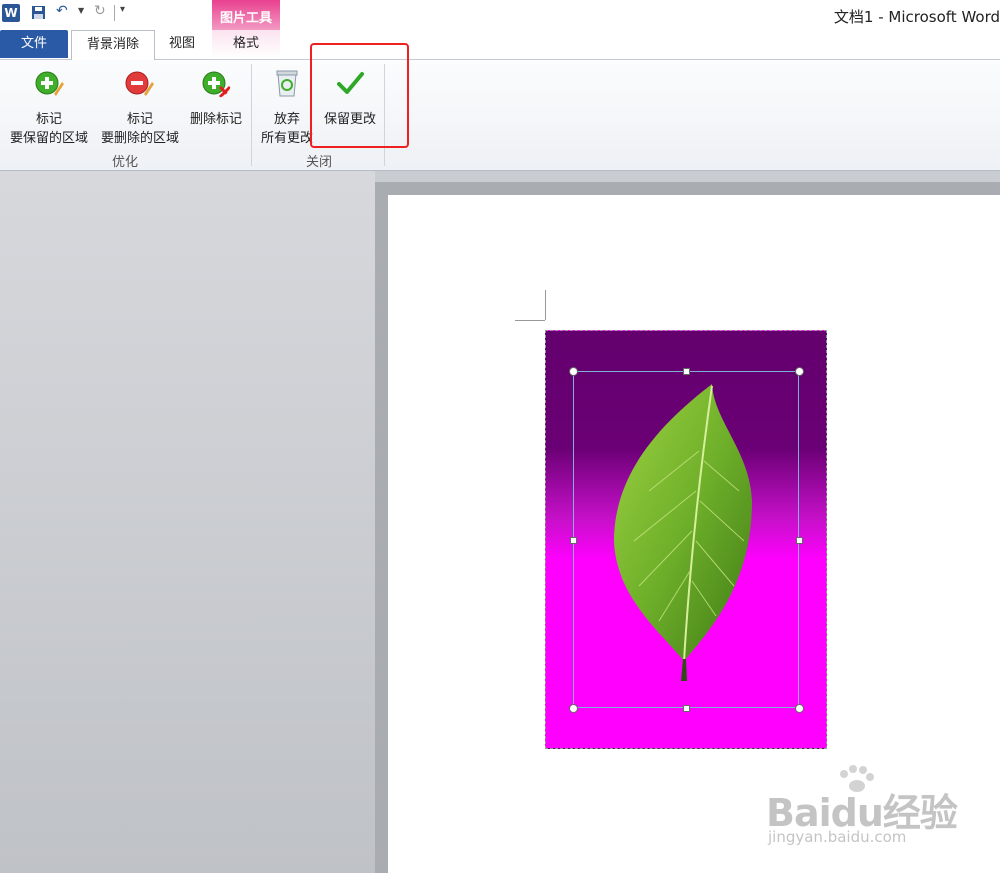  I want to click on tab-background-removal: 背景消除, so click(113, 45).